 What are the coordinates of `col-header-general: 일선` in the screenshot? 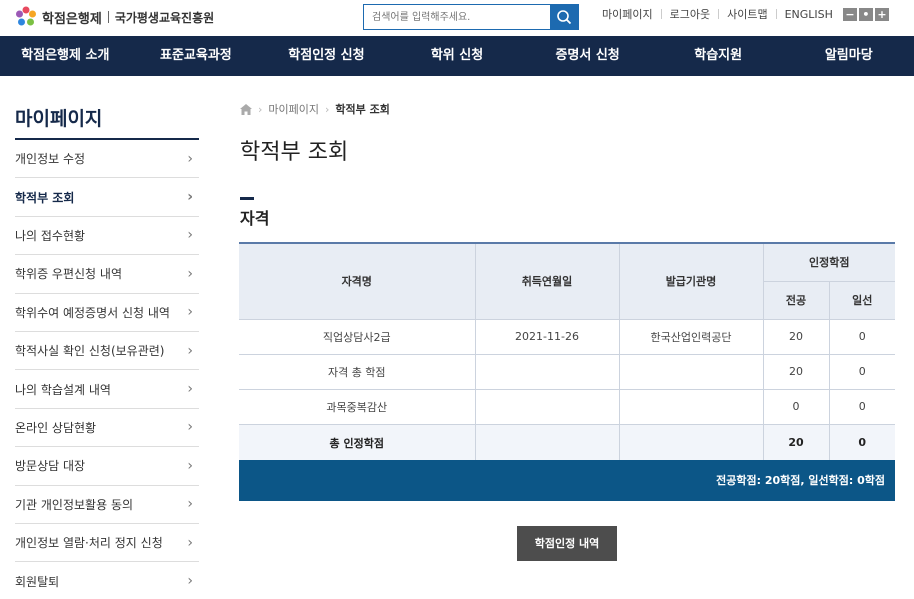 It's located at (861, 300).